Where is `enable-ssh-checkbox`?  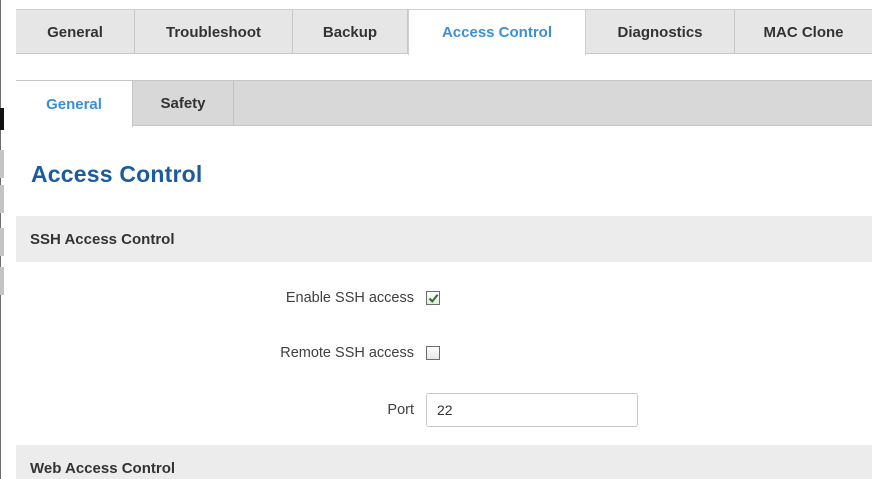 enable-ssh-checkbox is located at coordinates (433, 298).